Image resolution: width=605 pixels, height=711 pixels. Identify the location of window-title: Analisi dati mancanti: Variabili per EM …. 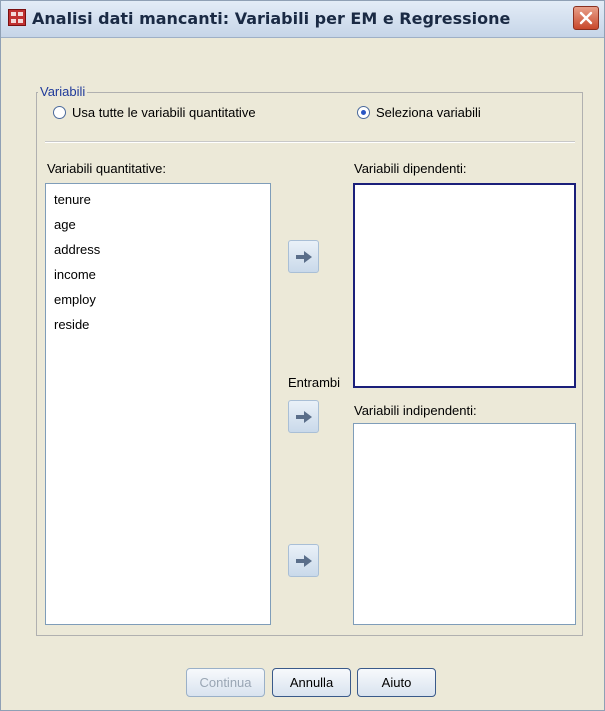
(271, 18).